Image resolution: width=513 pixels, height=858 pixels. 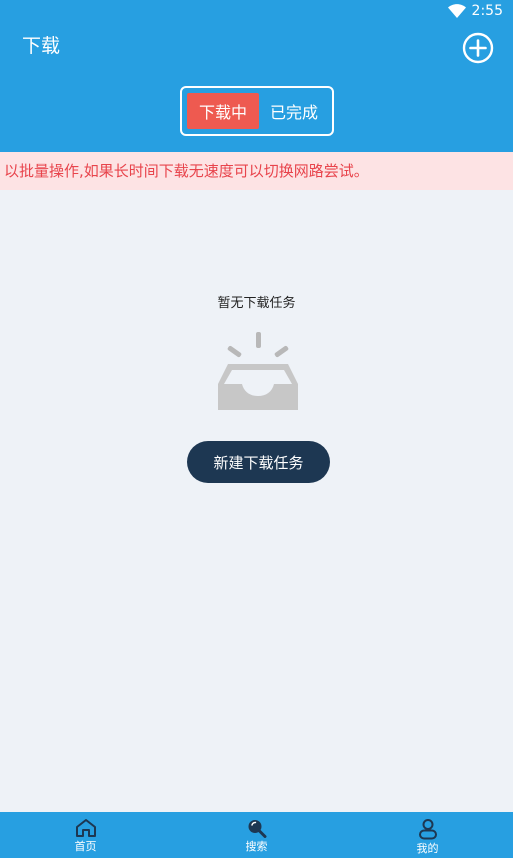 I want to click on add-circle-icon, so click(x=478, y=48).